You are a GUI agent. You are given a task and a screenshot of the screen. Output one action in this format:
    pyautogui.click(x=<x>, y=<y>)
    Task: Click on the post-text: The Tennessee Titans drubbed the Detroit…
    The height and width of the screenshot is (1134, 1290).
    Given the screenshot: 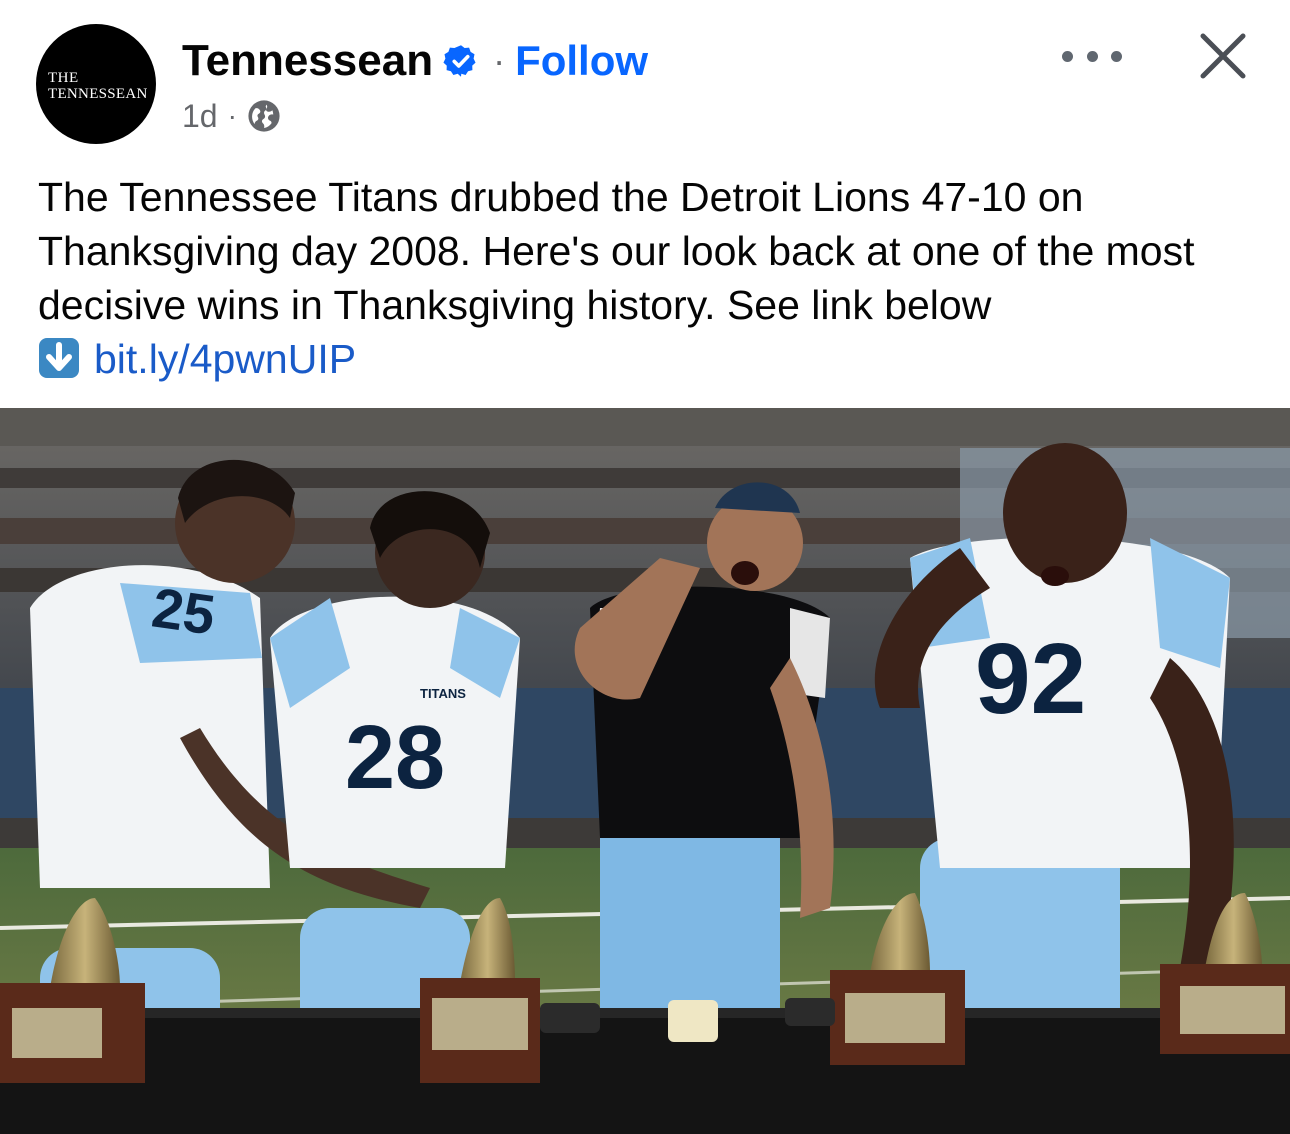 What is the action you would take?
    pyautogui.click(x=616, y=251)
    